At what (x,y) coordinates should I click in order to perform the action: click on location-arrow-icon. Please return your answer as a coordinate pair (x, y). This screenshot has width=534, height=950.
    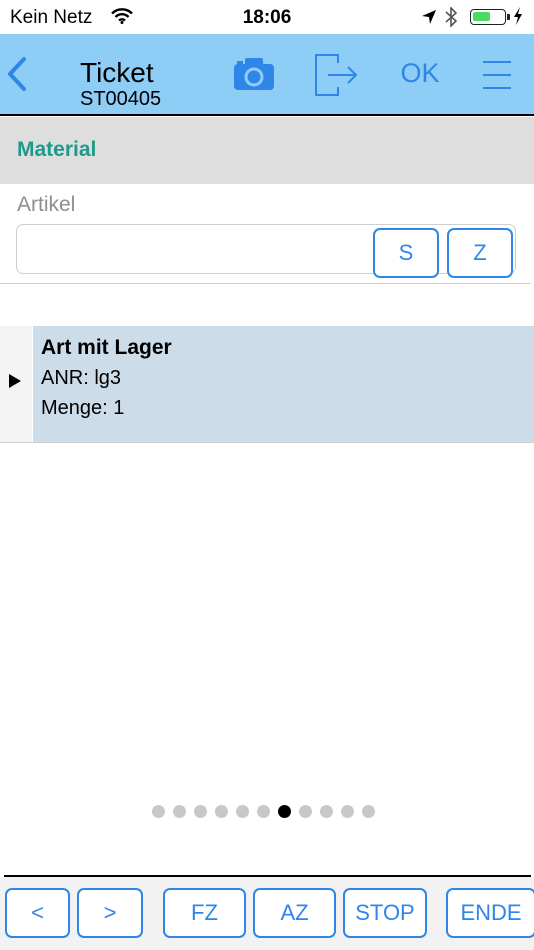
    Looking at the image, I should click on (429, 19).